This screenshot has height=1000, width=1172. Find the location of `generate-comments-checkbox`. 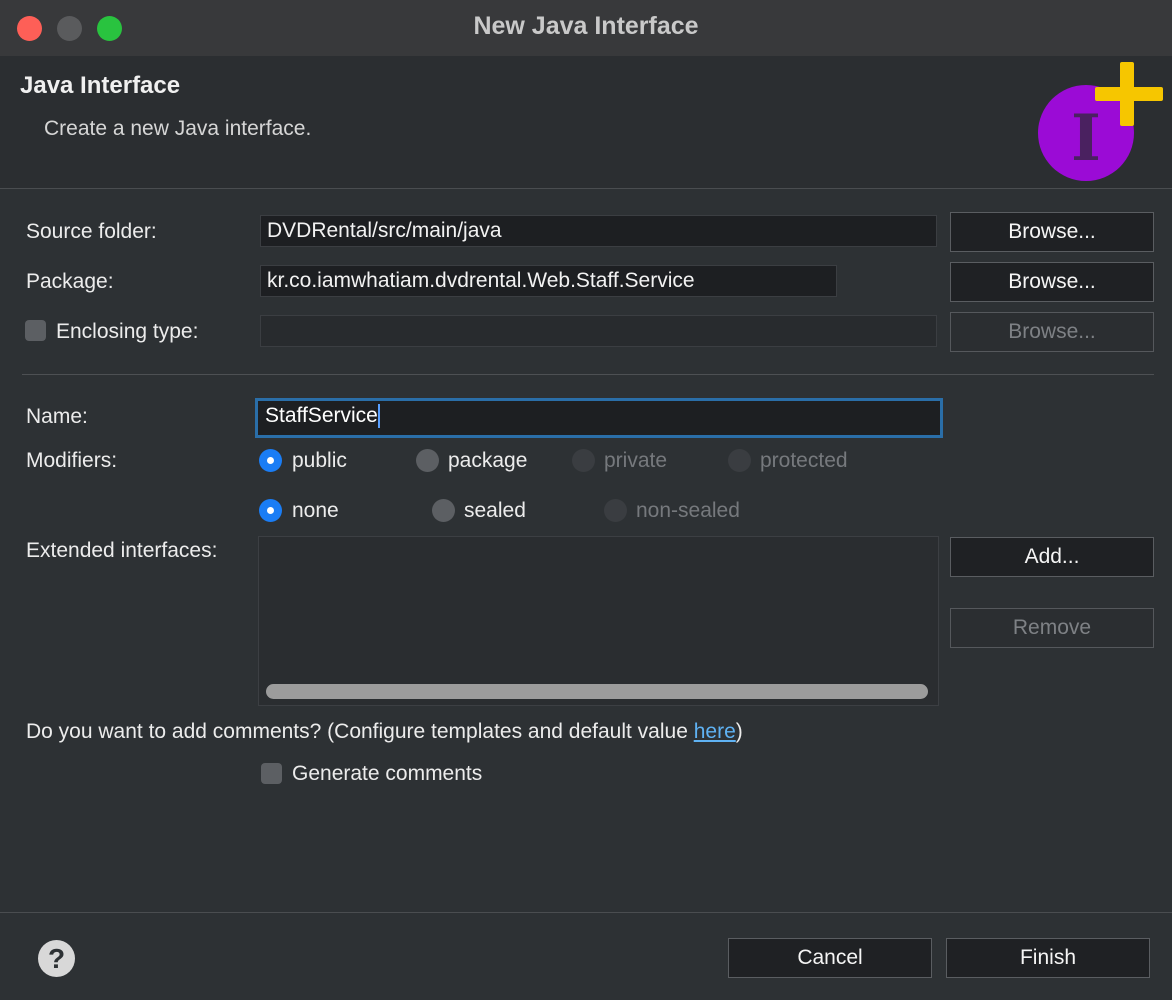

generate-comments-checkbox is located at coordinates (271, 773).